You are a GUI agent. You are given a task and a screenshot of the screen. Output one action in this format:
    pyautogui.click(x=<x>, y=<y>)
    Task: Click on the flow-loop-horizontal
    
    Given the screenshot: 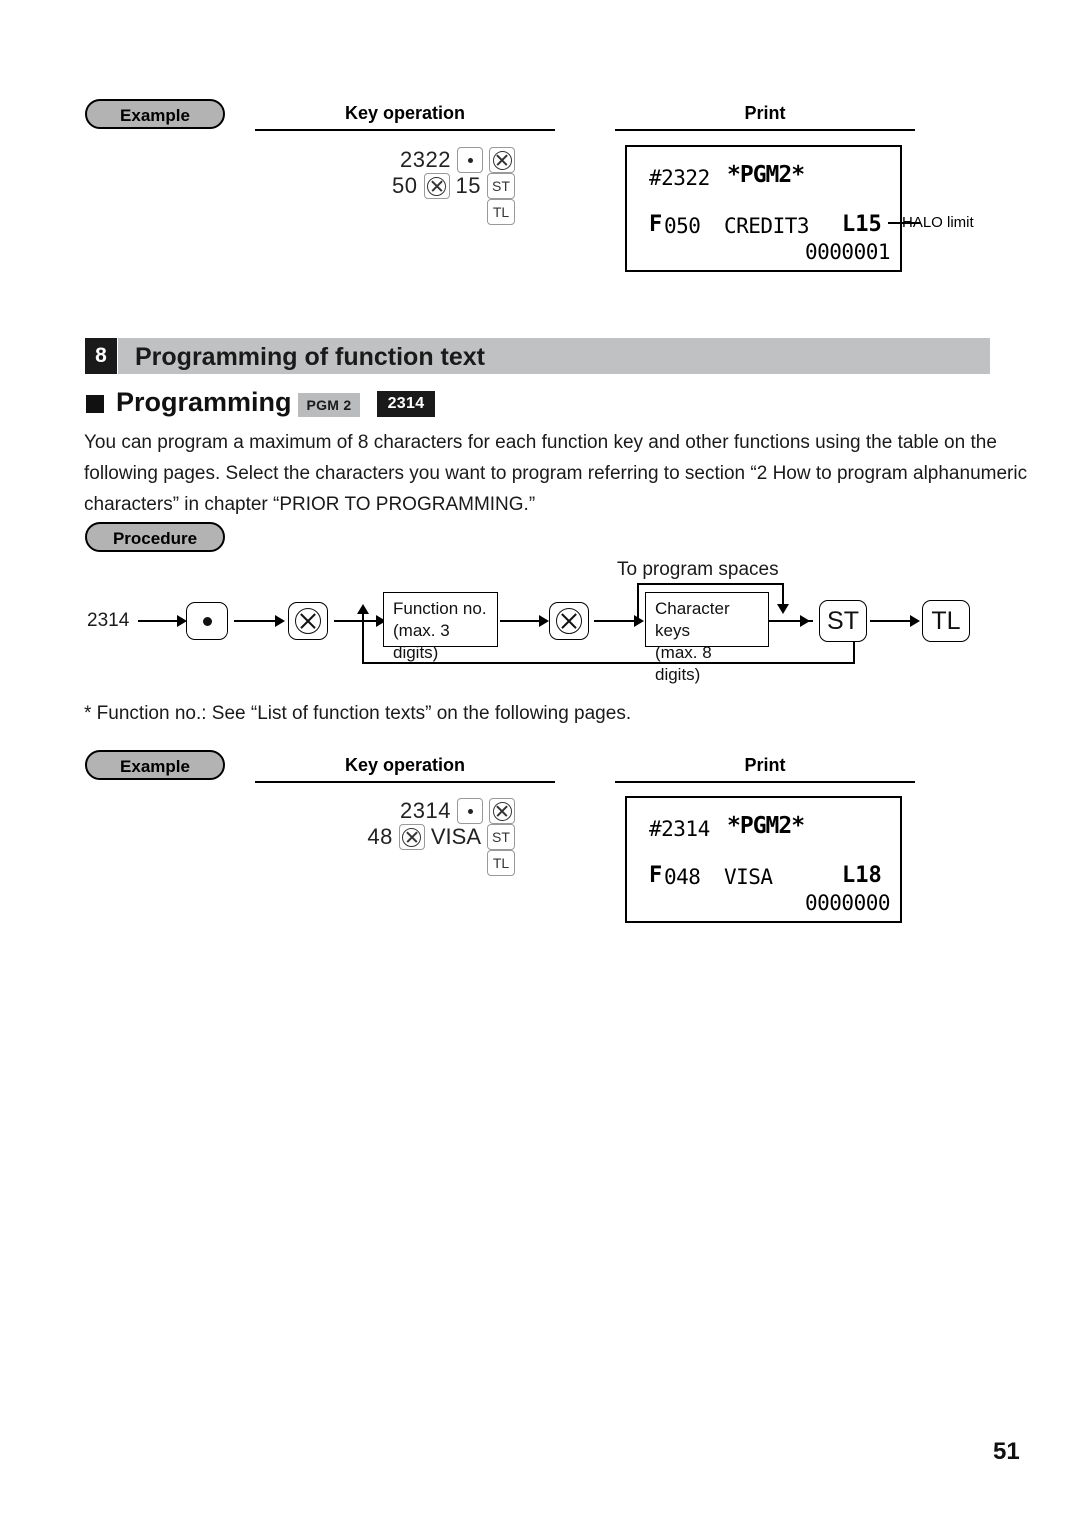 What is the action you would take?
    pyautogui.click(x=608, y=663)
    